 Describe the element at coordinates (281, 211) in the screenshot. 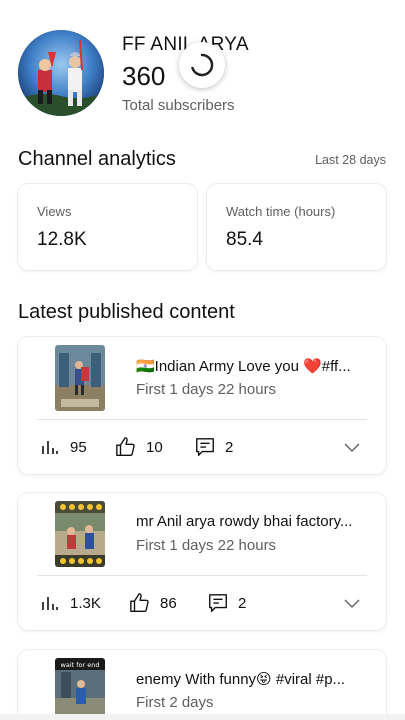

I see `watch-time-label: Watch time (hours)` at that location.